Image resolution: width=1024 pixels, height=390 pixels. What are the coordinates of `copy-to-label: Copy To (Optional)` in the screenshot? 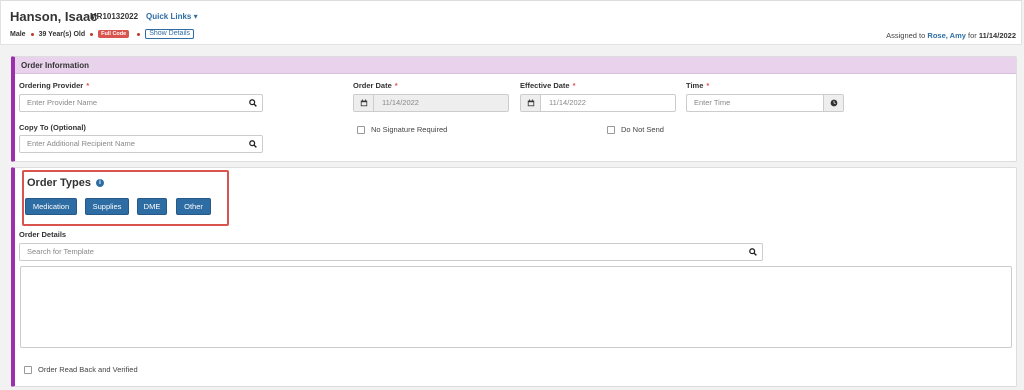 It's located at (52, 127).